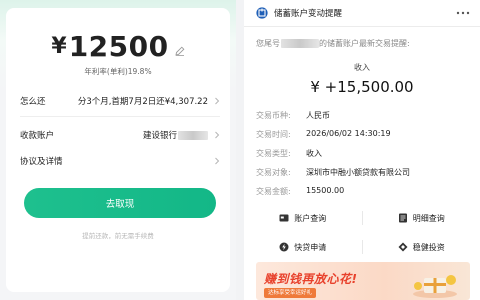 The image size is (480, 300). What do you see at coordinates (363, 281) in the screenshot?
I see `promo-banner: 赚到钱再放心花! 达标享受幸运好礼` at bounding box center [363, 281].